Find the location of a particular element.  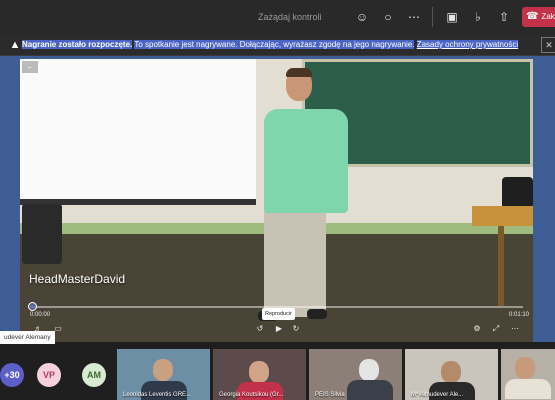

participant-tile is located at coordinates (528, 374).